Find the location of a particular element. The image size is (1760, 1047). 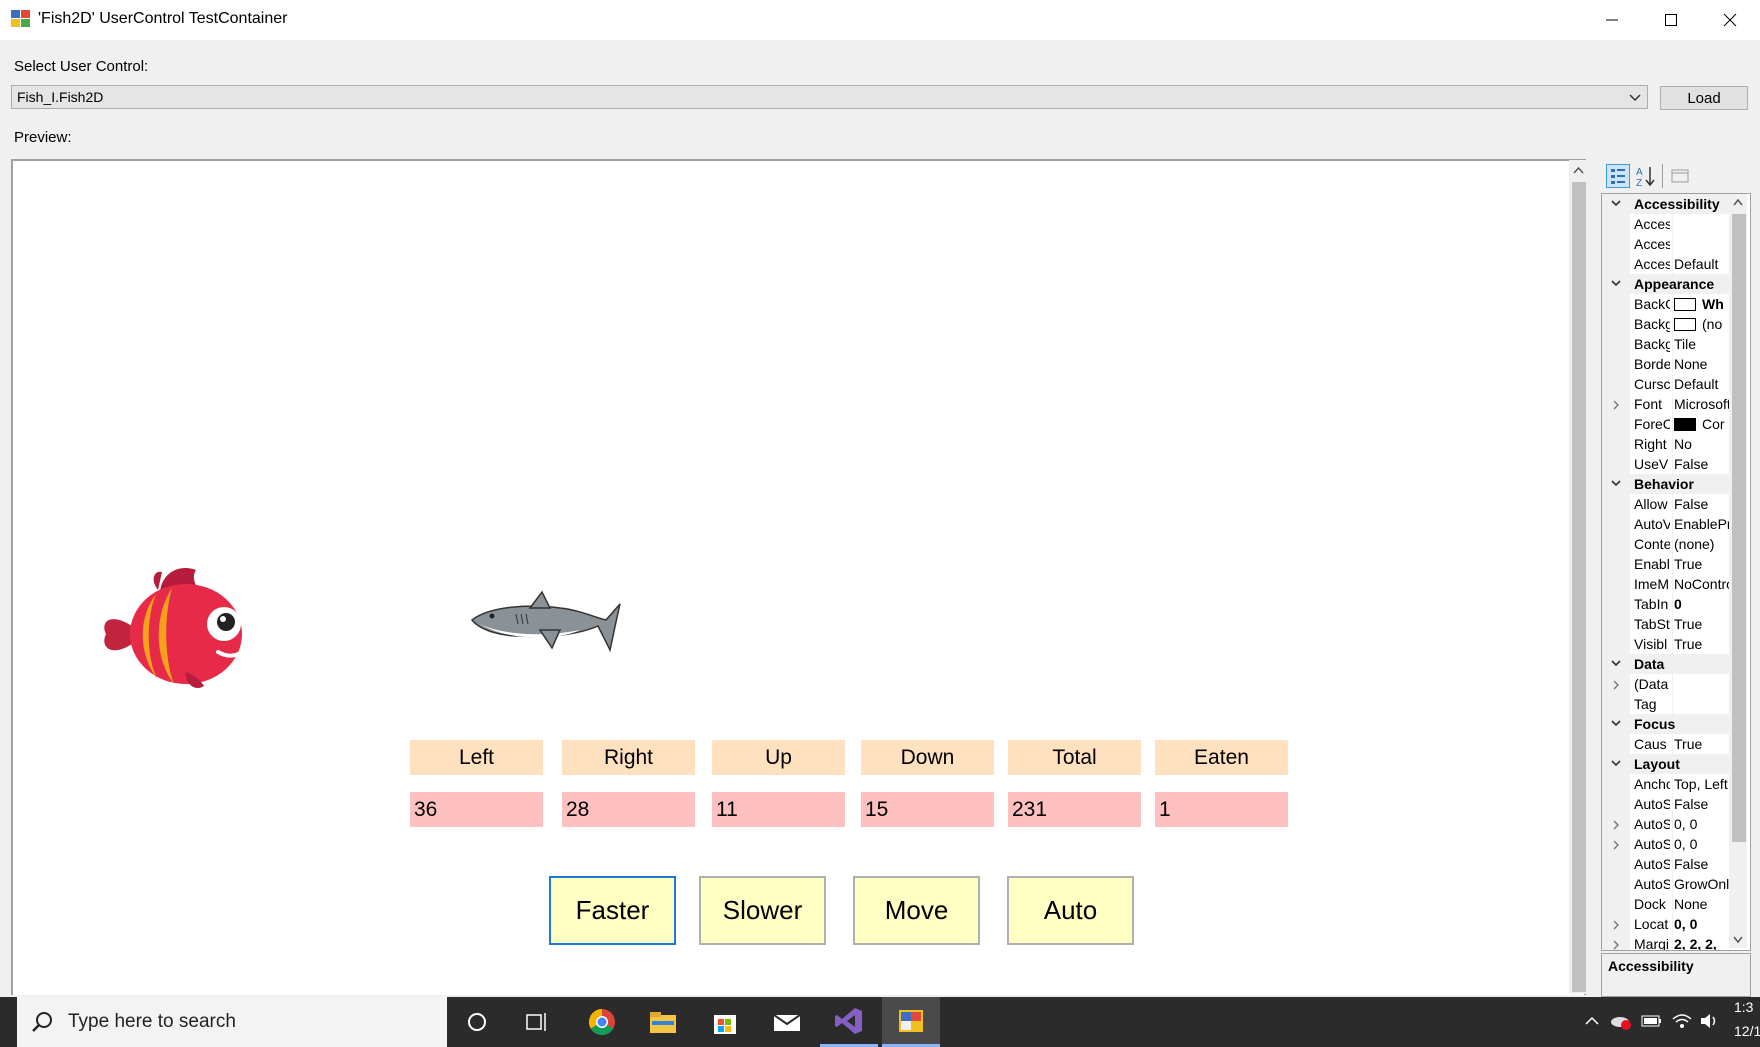

property-value: Cor is located at coordinates (1703, 424).